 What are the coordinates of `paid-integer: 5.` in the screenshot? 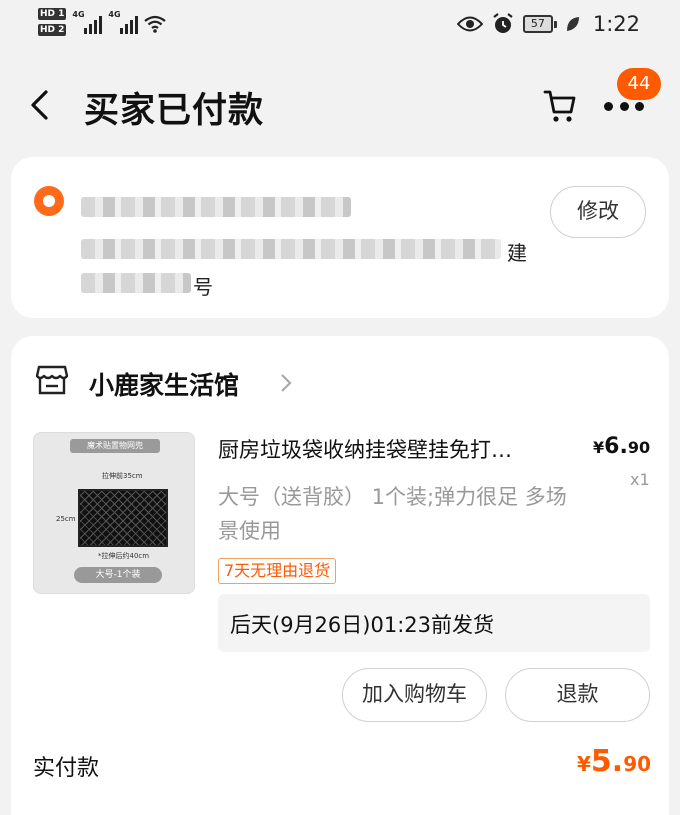 It's located at (607, 761).